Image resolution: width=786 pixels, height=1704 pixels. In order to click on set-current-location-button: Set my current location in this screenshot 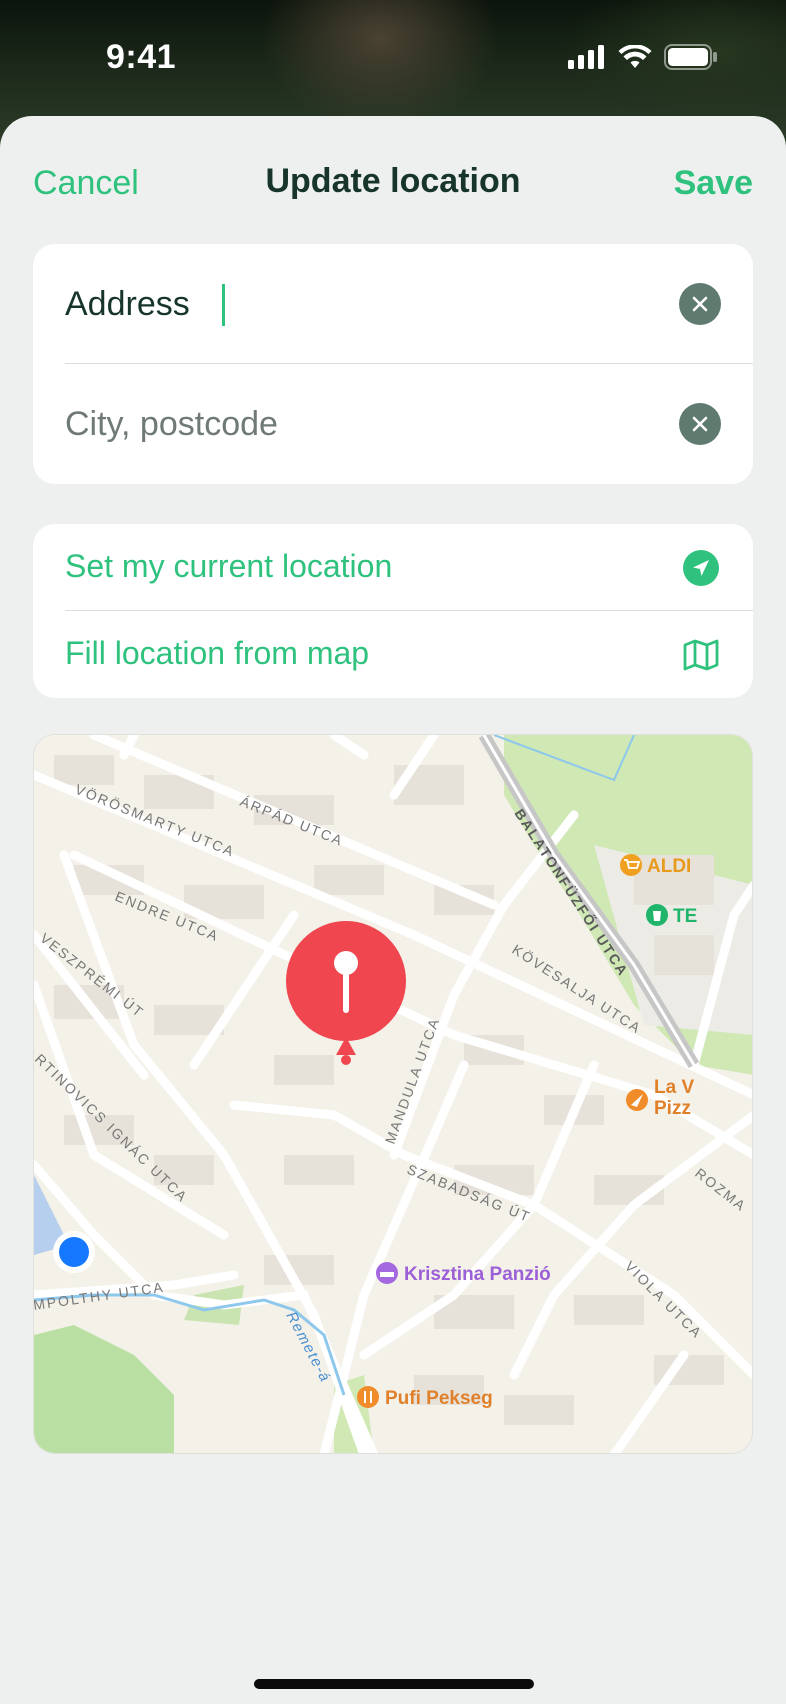, I will do `click(393, 567)`.